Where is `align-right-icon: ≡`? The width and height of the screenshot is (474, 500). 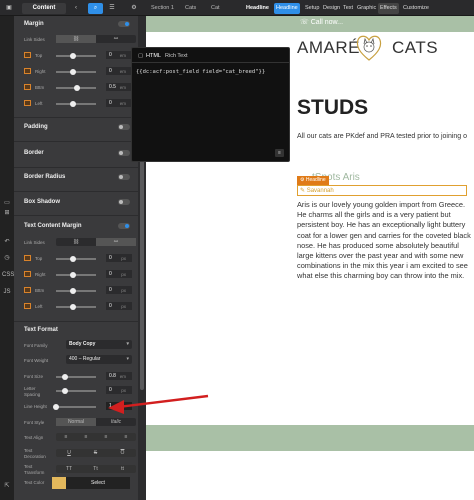
align-right-icon: ≡ is located at coordinates (106, 437).